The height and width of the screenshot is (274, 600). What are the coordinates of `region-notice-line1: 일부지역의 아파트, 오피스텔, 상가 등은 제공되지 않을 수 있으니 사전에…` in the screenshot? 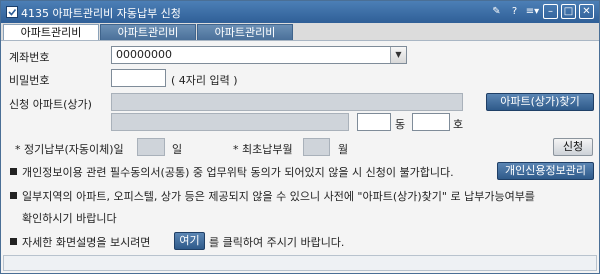 It's located at (278, 196).